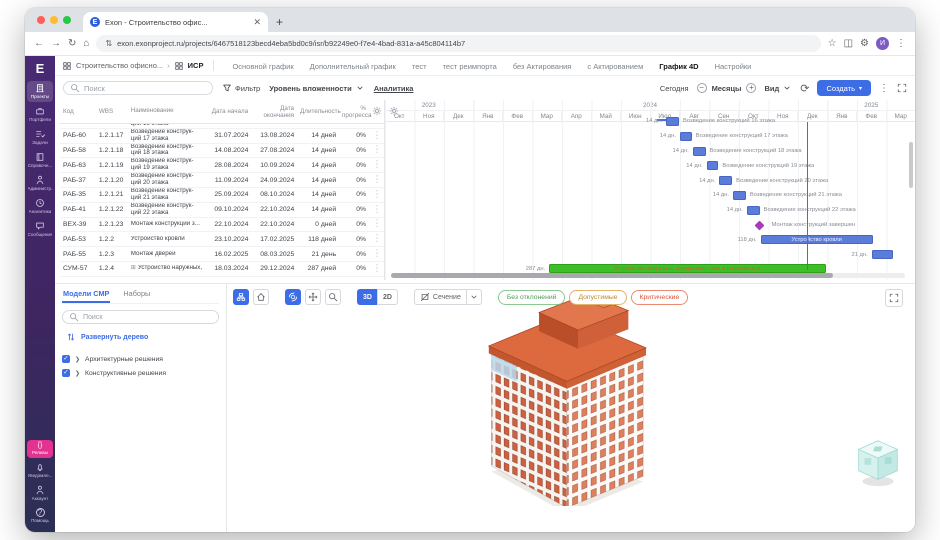  I want to click on vertical-scrollbar, so click(911, 165).